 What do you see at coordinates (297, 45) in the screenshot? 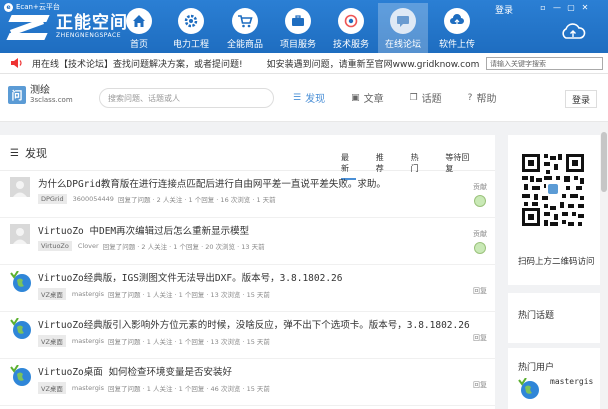
I see `nav-project-service-label: 项目服务` at bounding box center [297, 45].